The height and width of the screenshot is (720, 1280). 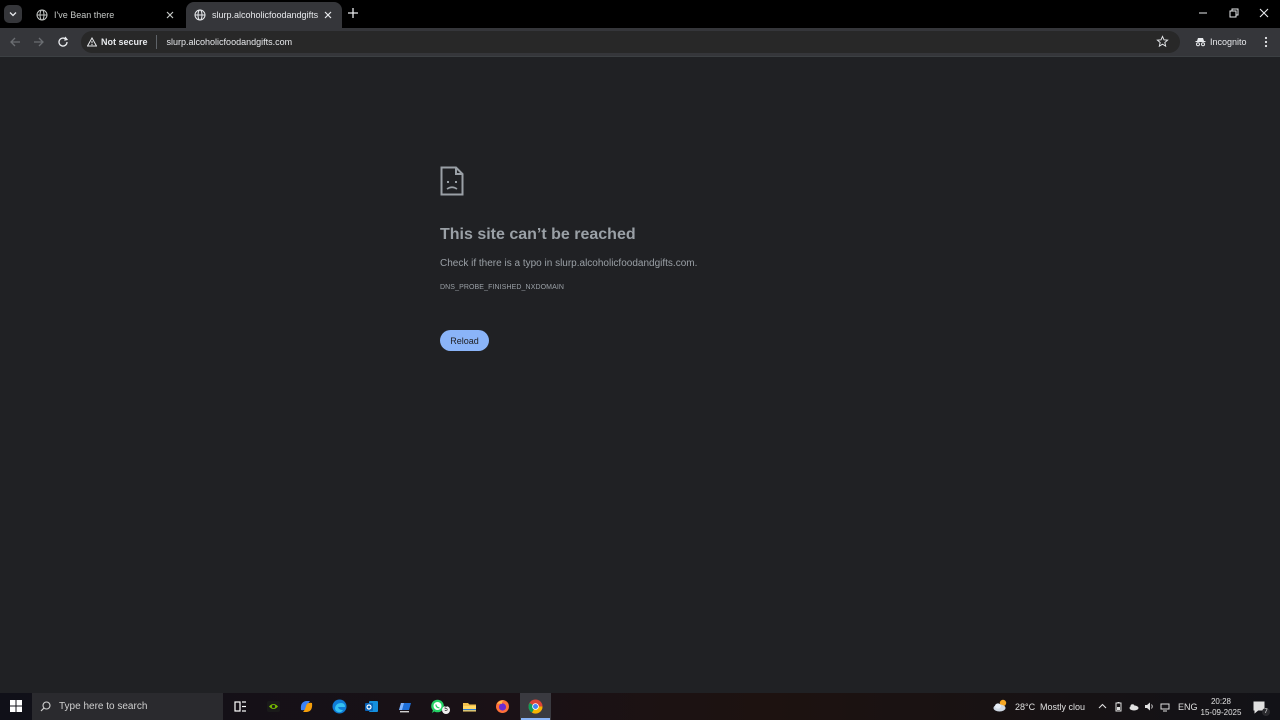 I want to click on windows-start-icon, so click(x=16, y=706).